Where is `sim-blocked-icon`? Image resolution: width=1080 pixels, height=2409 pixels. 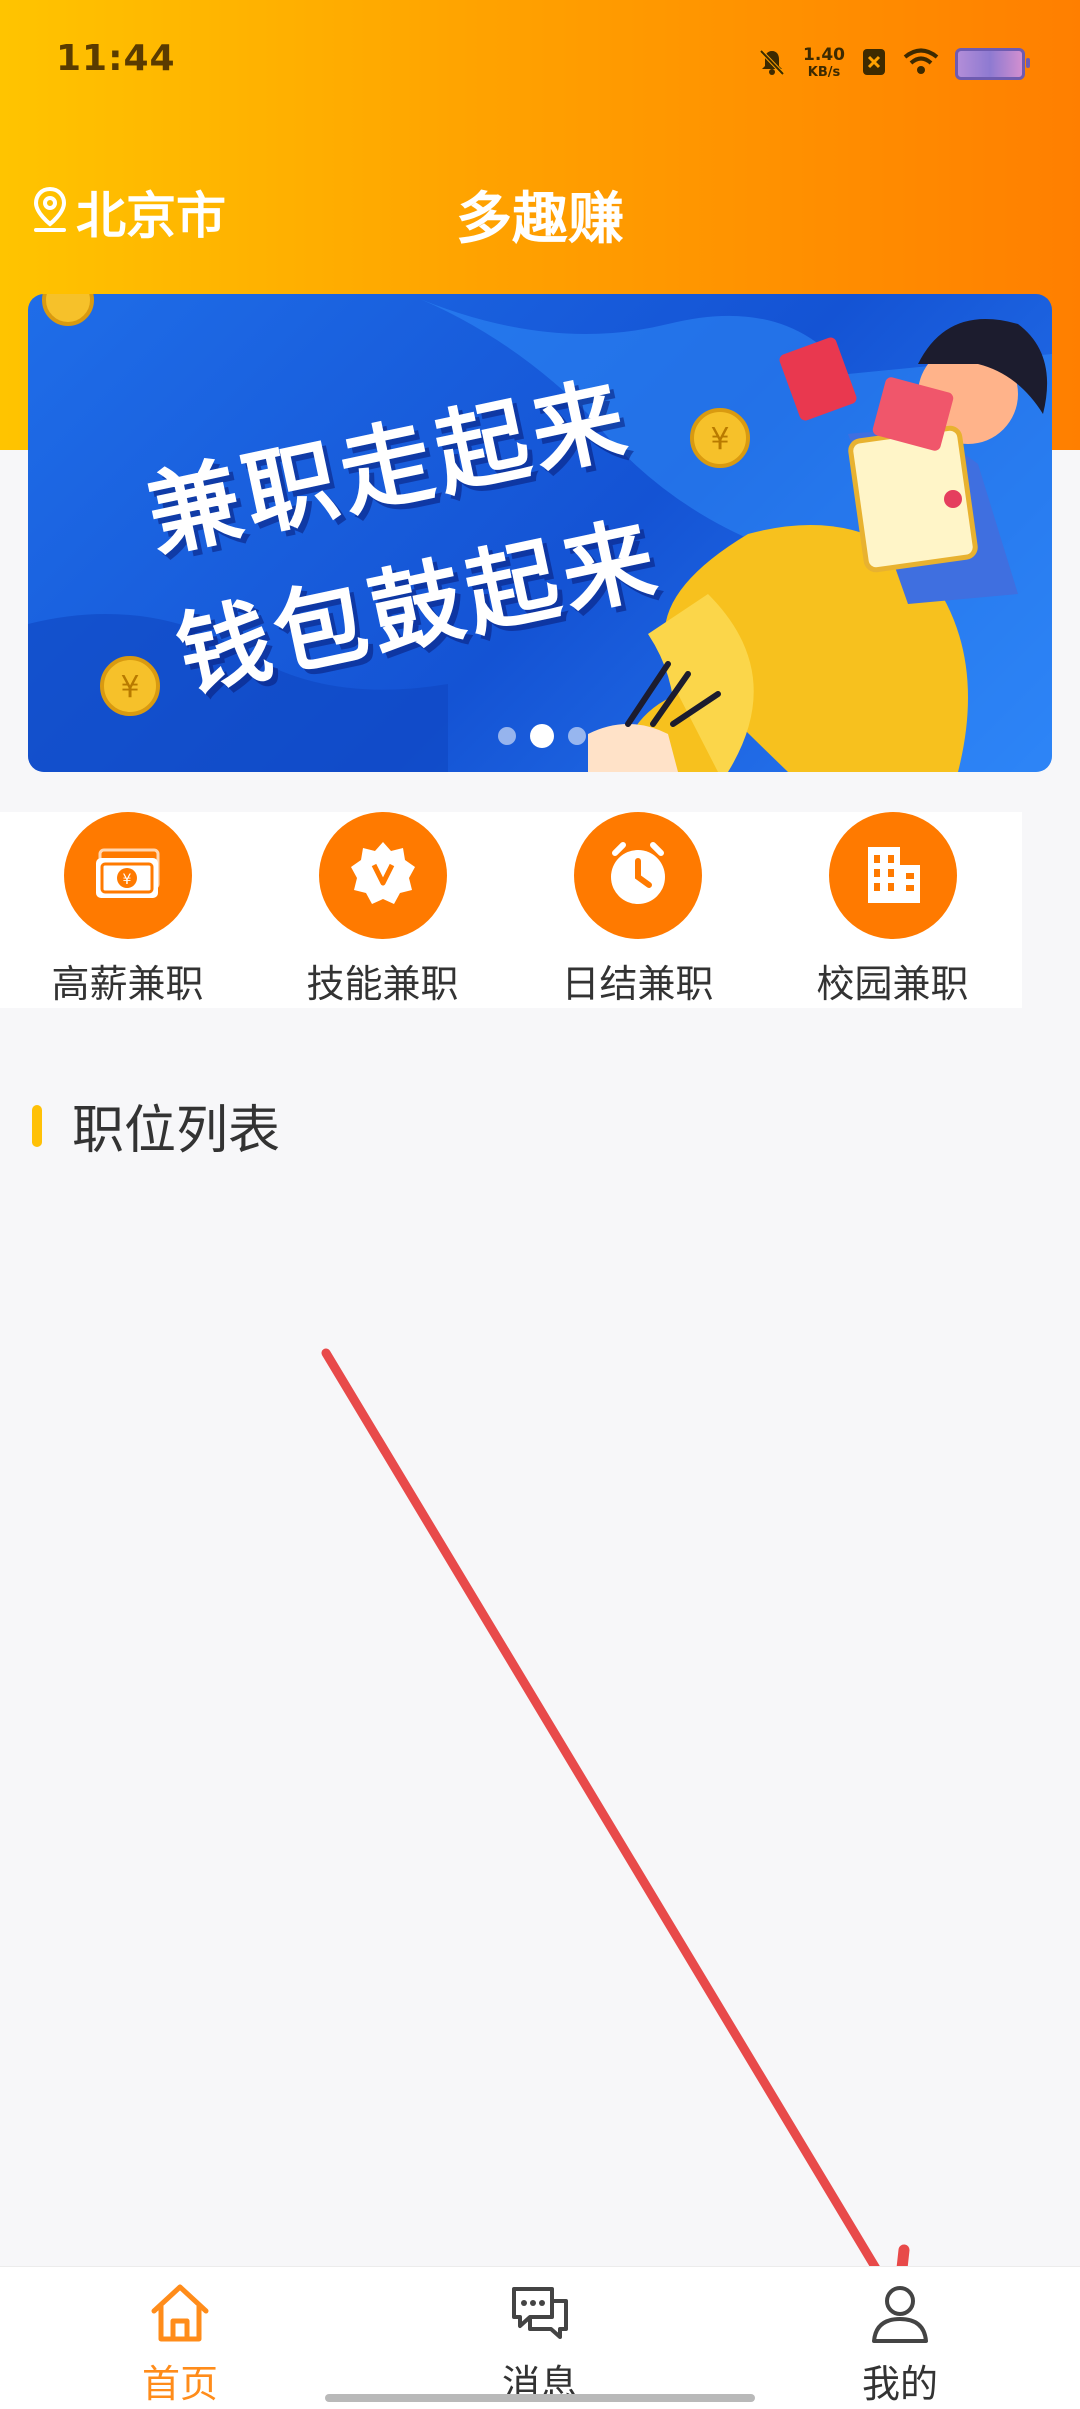 sim-blocked-icon is located at coordinates (874, 64).